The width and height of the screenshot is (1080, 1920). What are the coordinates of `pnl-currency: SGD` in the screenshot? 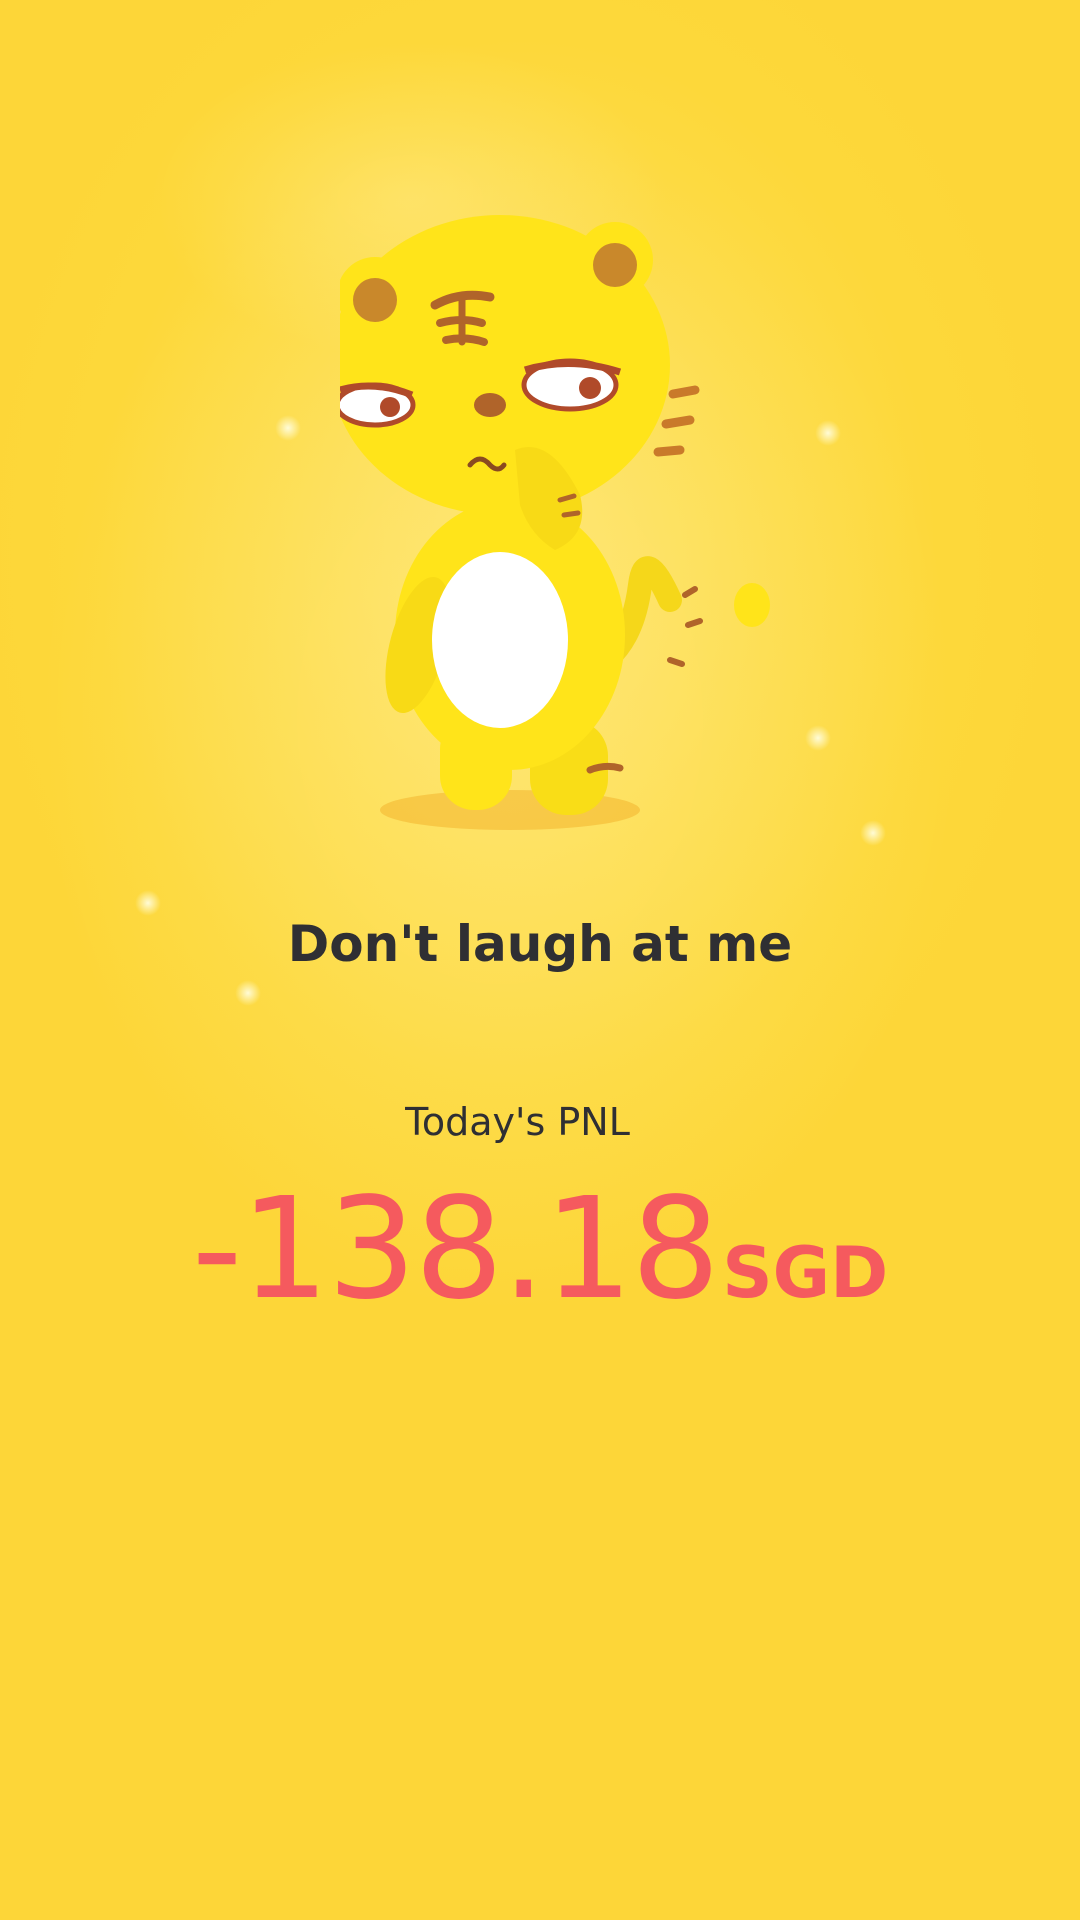 It's located at (805, 1273).